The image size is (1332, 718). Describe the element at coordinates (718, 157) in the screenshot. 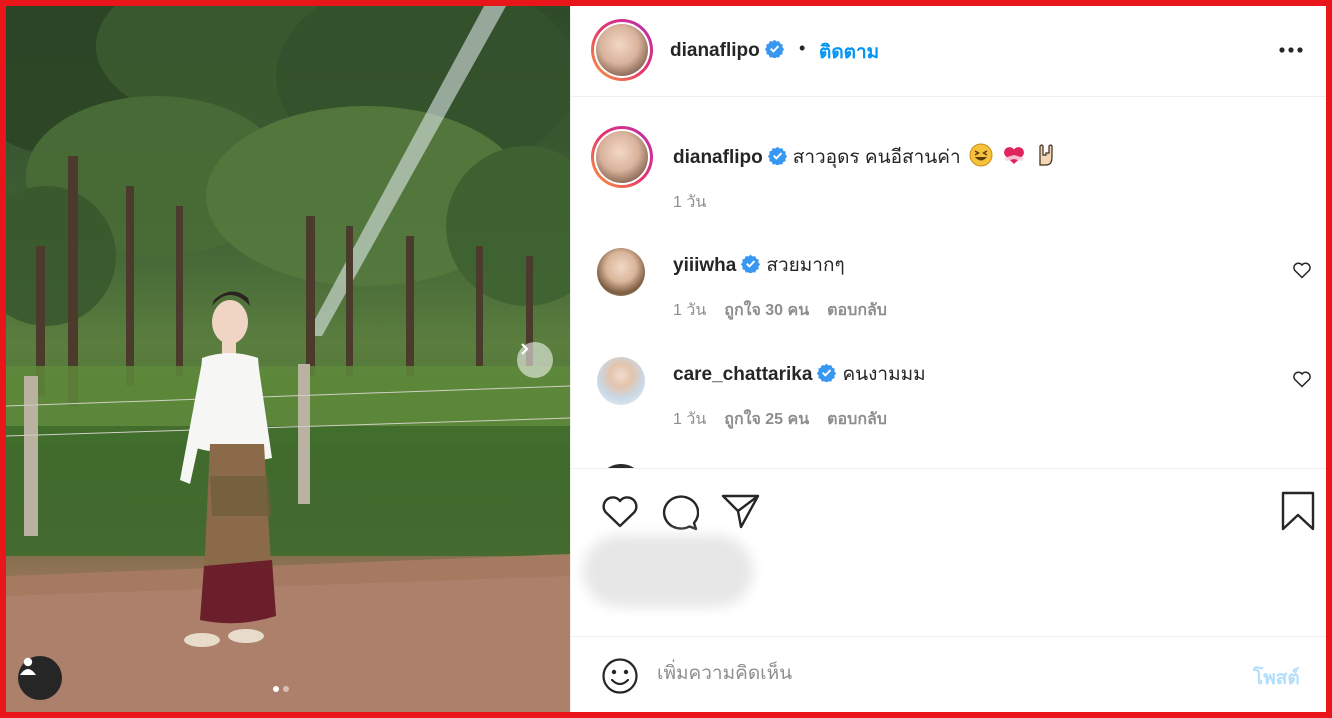

I see `caption-username: dianaflipo` at that location.